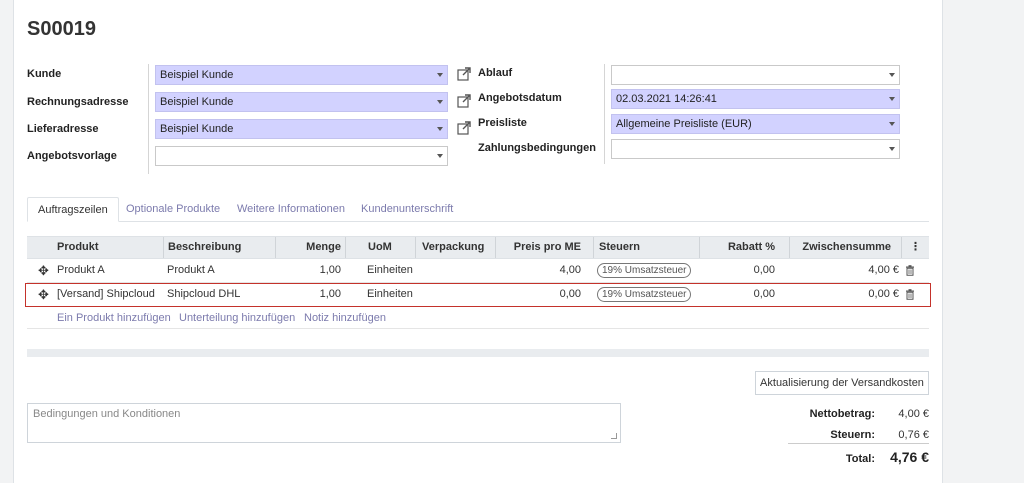  What do you see at coordinates (380, 247) in the screenshot?
I see `col-header-uom: UoM` at bounding box center [380, 247].